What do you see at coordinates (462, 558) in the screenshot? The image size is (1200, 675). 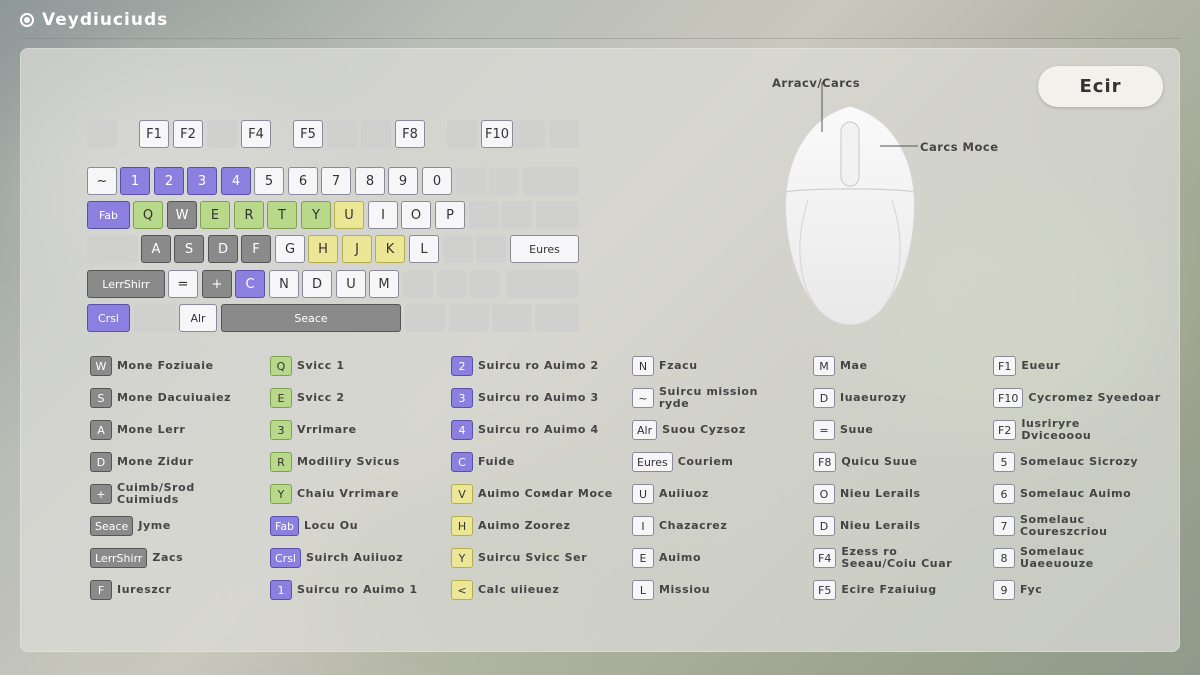 I see `legend-key: Y` at bounding box center [462, 558].